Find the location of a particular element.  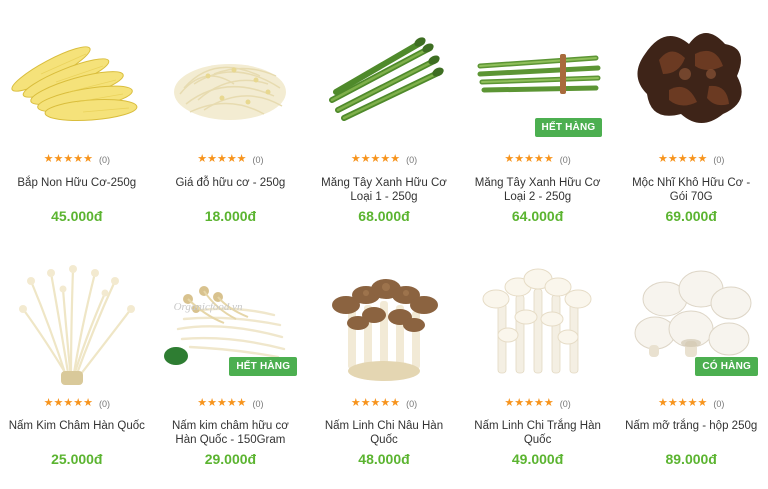

product-card: ★★★★★ (0) Nấm Kim Châm Hàn Quốc 25.000đ is located at coordinates (77, 367).